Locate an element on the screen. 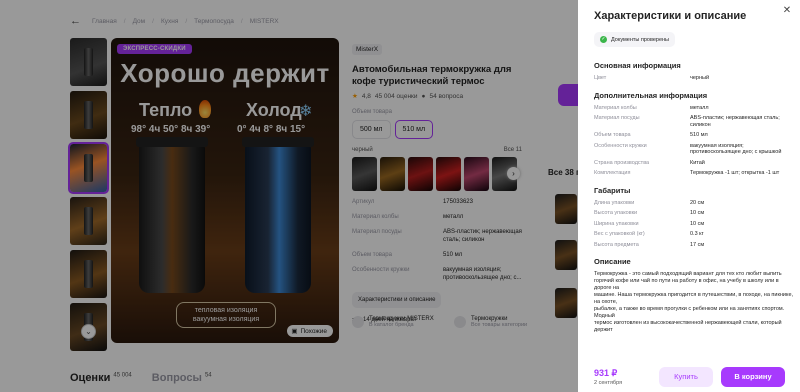  section-title: Описание is located at coordinates (612, 261).